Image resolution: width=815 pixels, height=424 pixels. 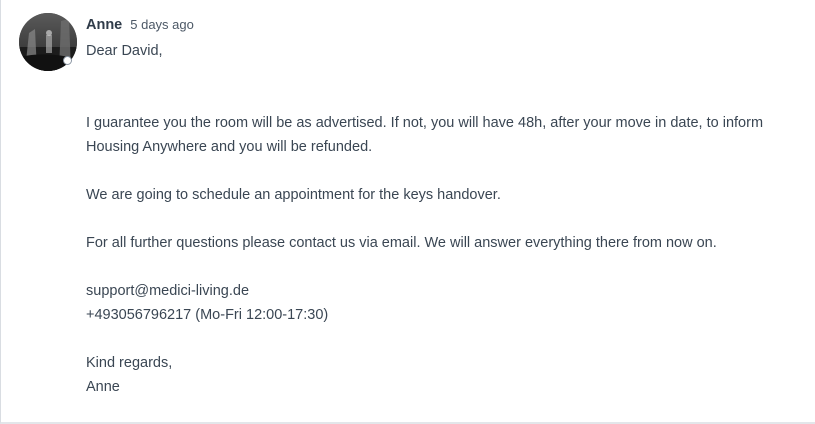 I want to click on author-name: Anne, so click(x=104, y=25).